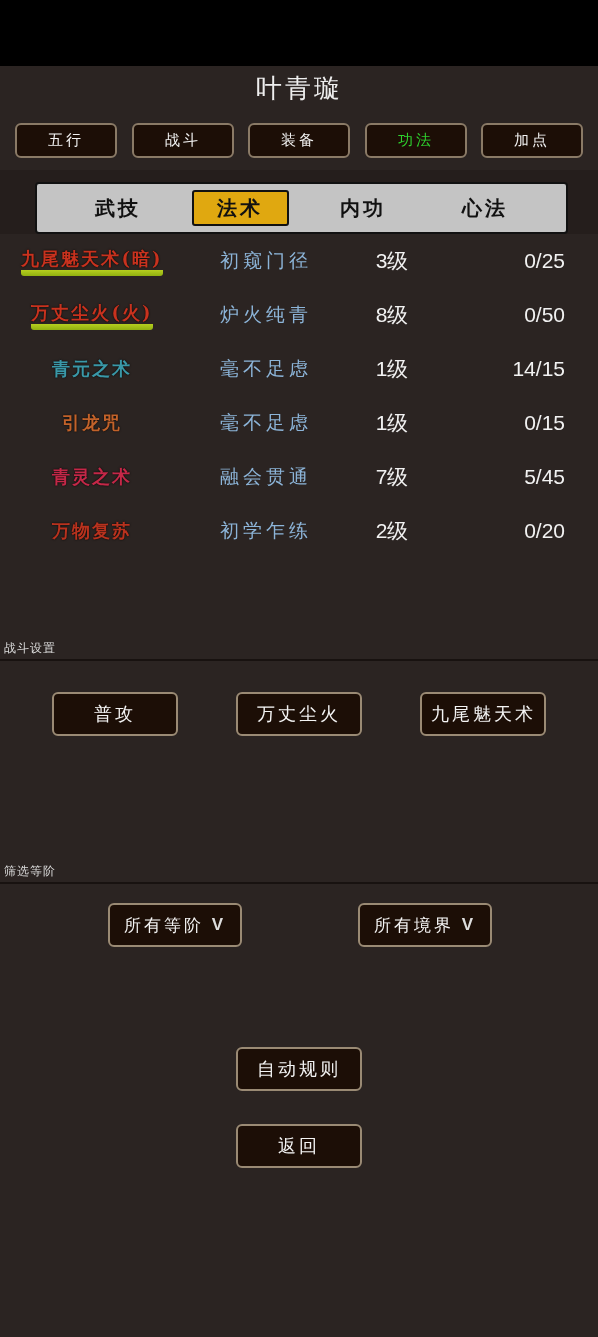  Describe the element at coordinates (266, 260) in the screenshot. I see `skill-stage: 初窥门径` at that location.